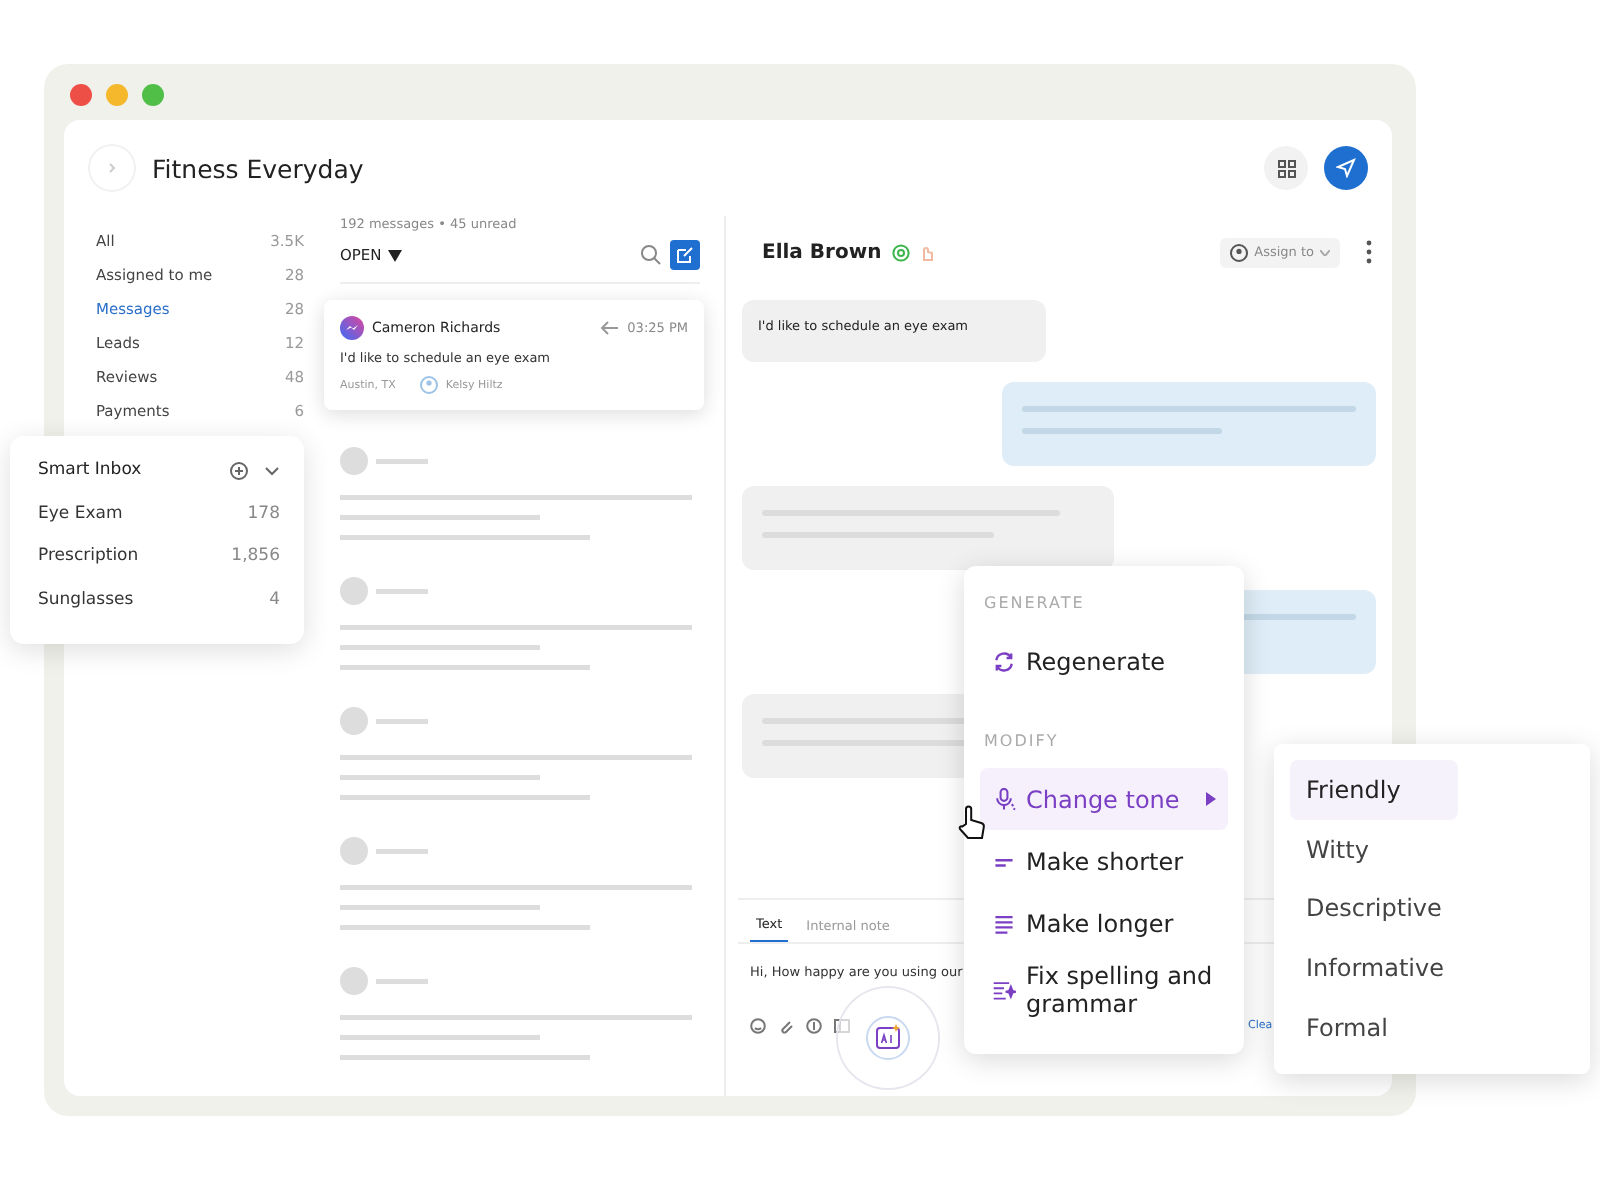 The width and height of the screenshot is (1600, 1200). Describe the element at coordinates (927, 252) in the screenshot. I see `hand-icon` at that location.